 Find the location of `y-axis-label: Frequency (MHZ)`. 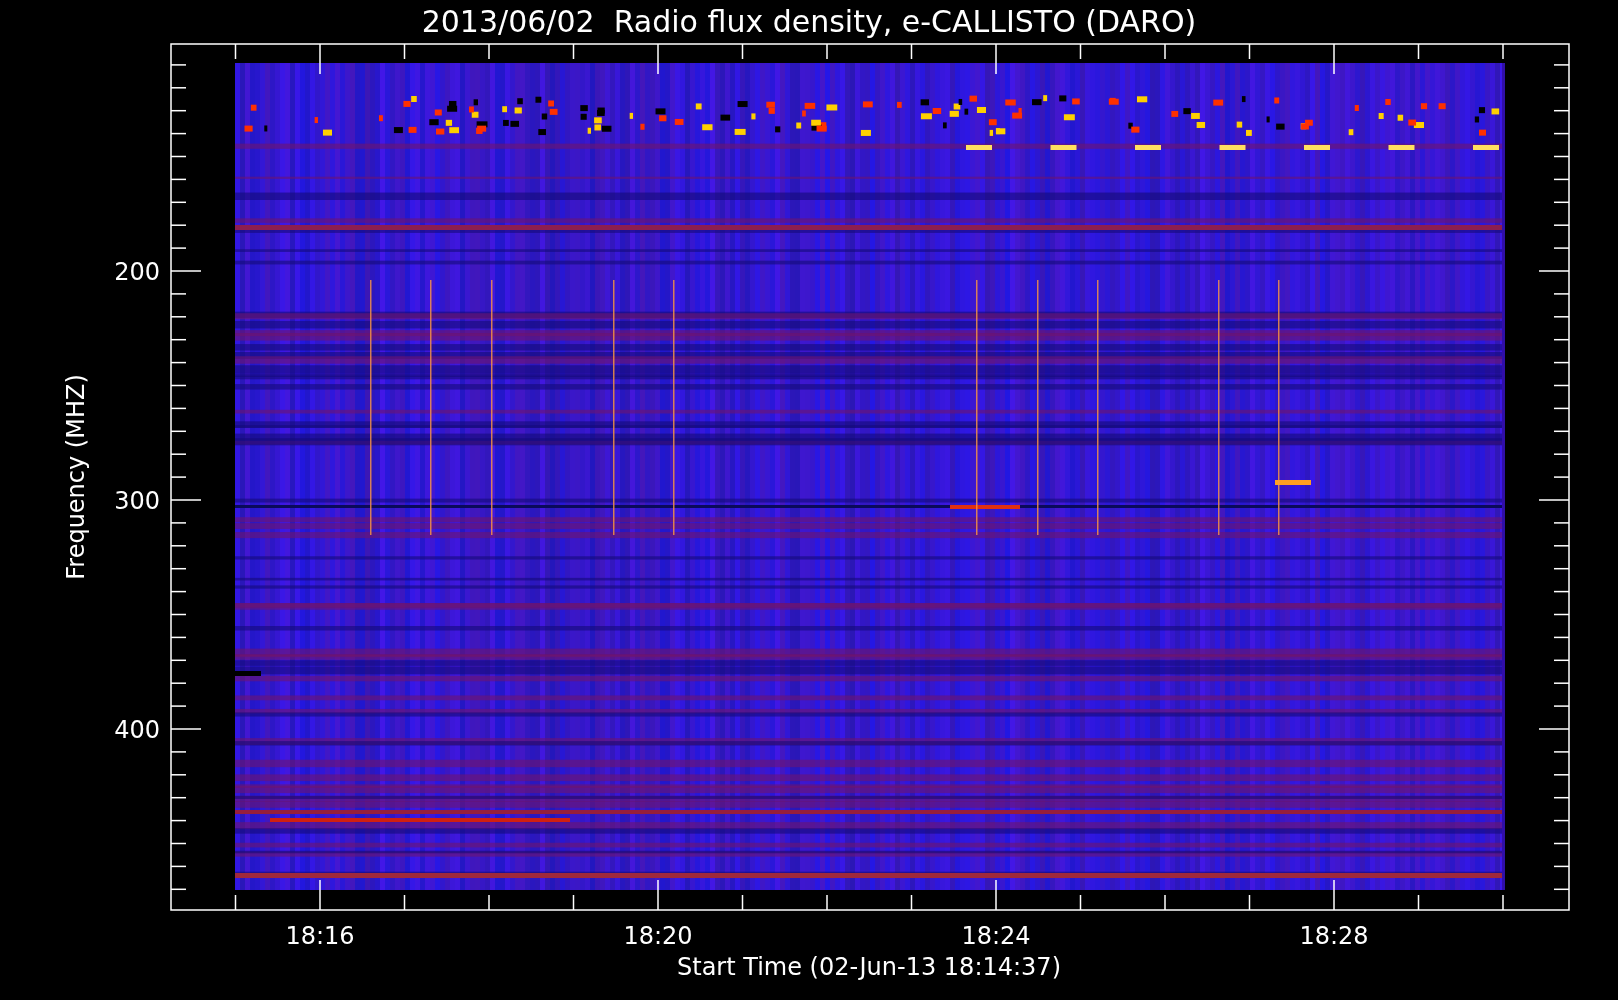

y-axis-label: Frequency (MHZ) is located at coordinates (76, 477).